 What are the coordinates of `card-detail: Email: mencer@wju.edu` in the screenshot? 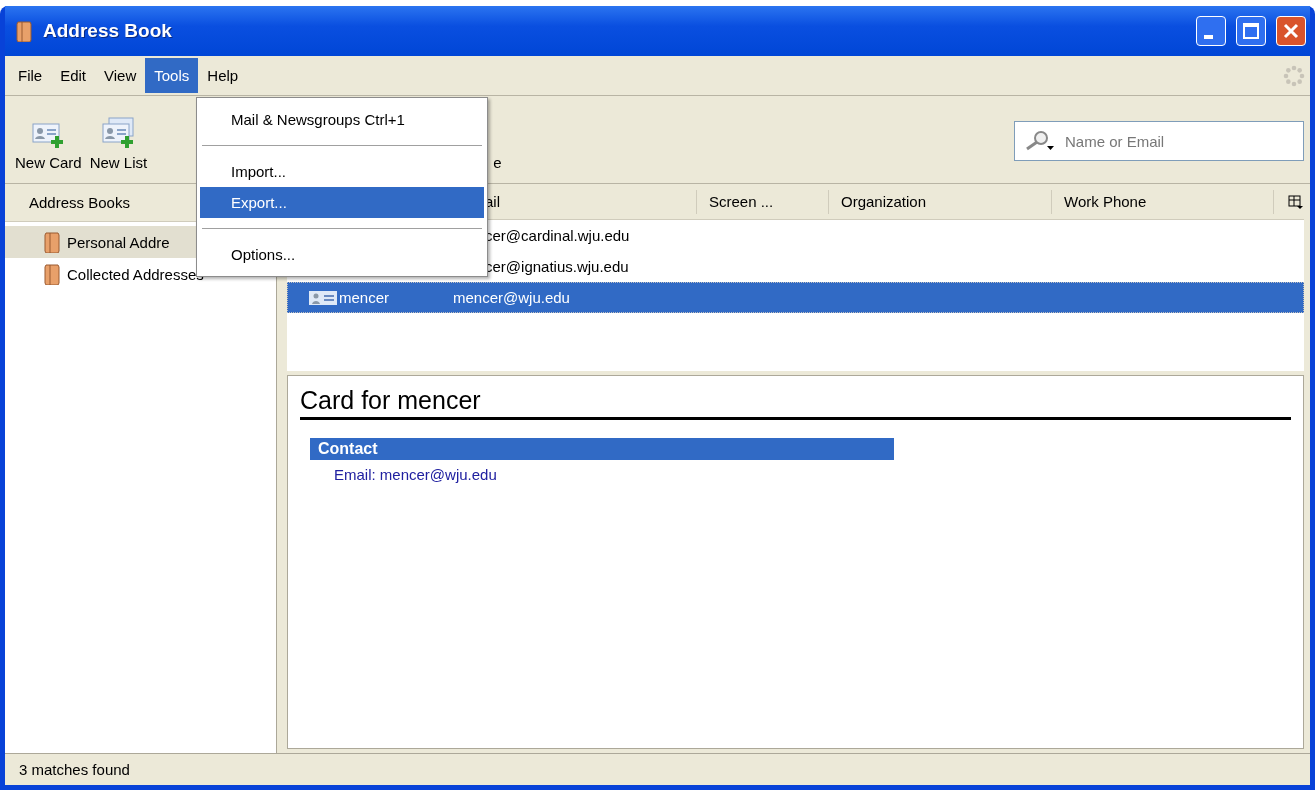 It's located at (416, 474).